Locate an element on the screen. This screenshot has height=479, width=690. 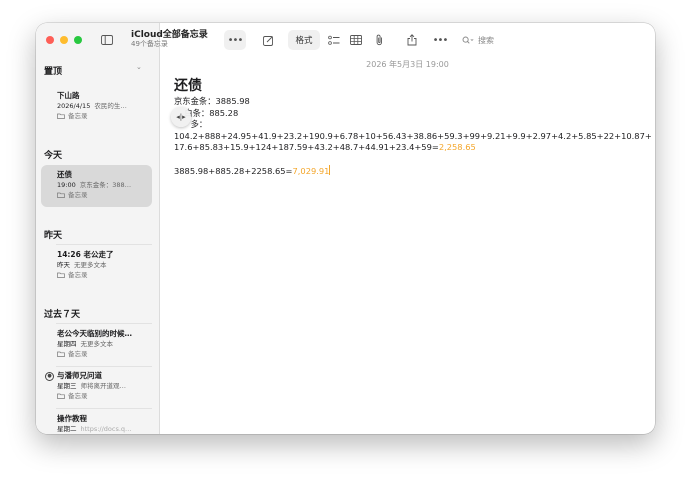
note-title: 14:26 老公走了 is located at coordinates (85, 254).